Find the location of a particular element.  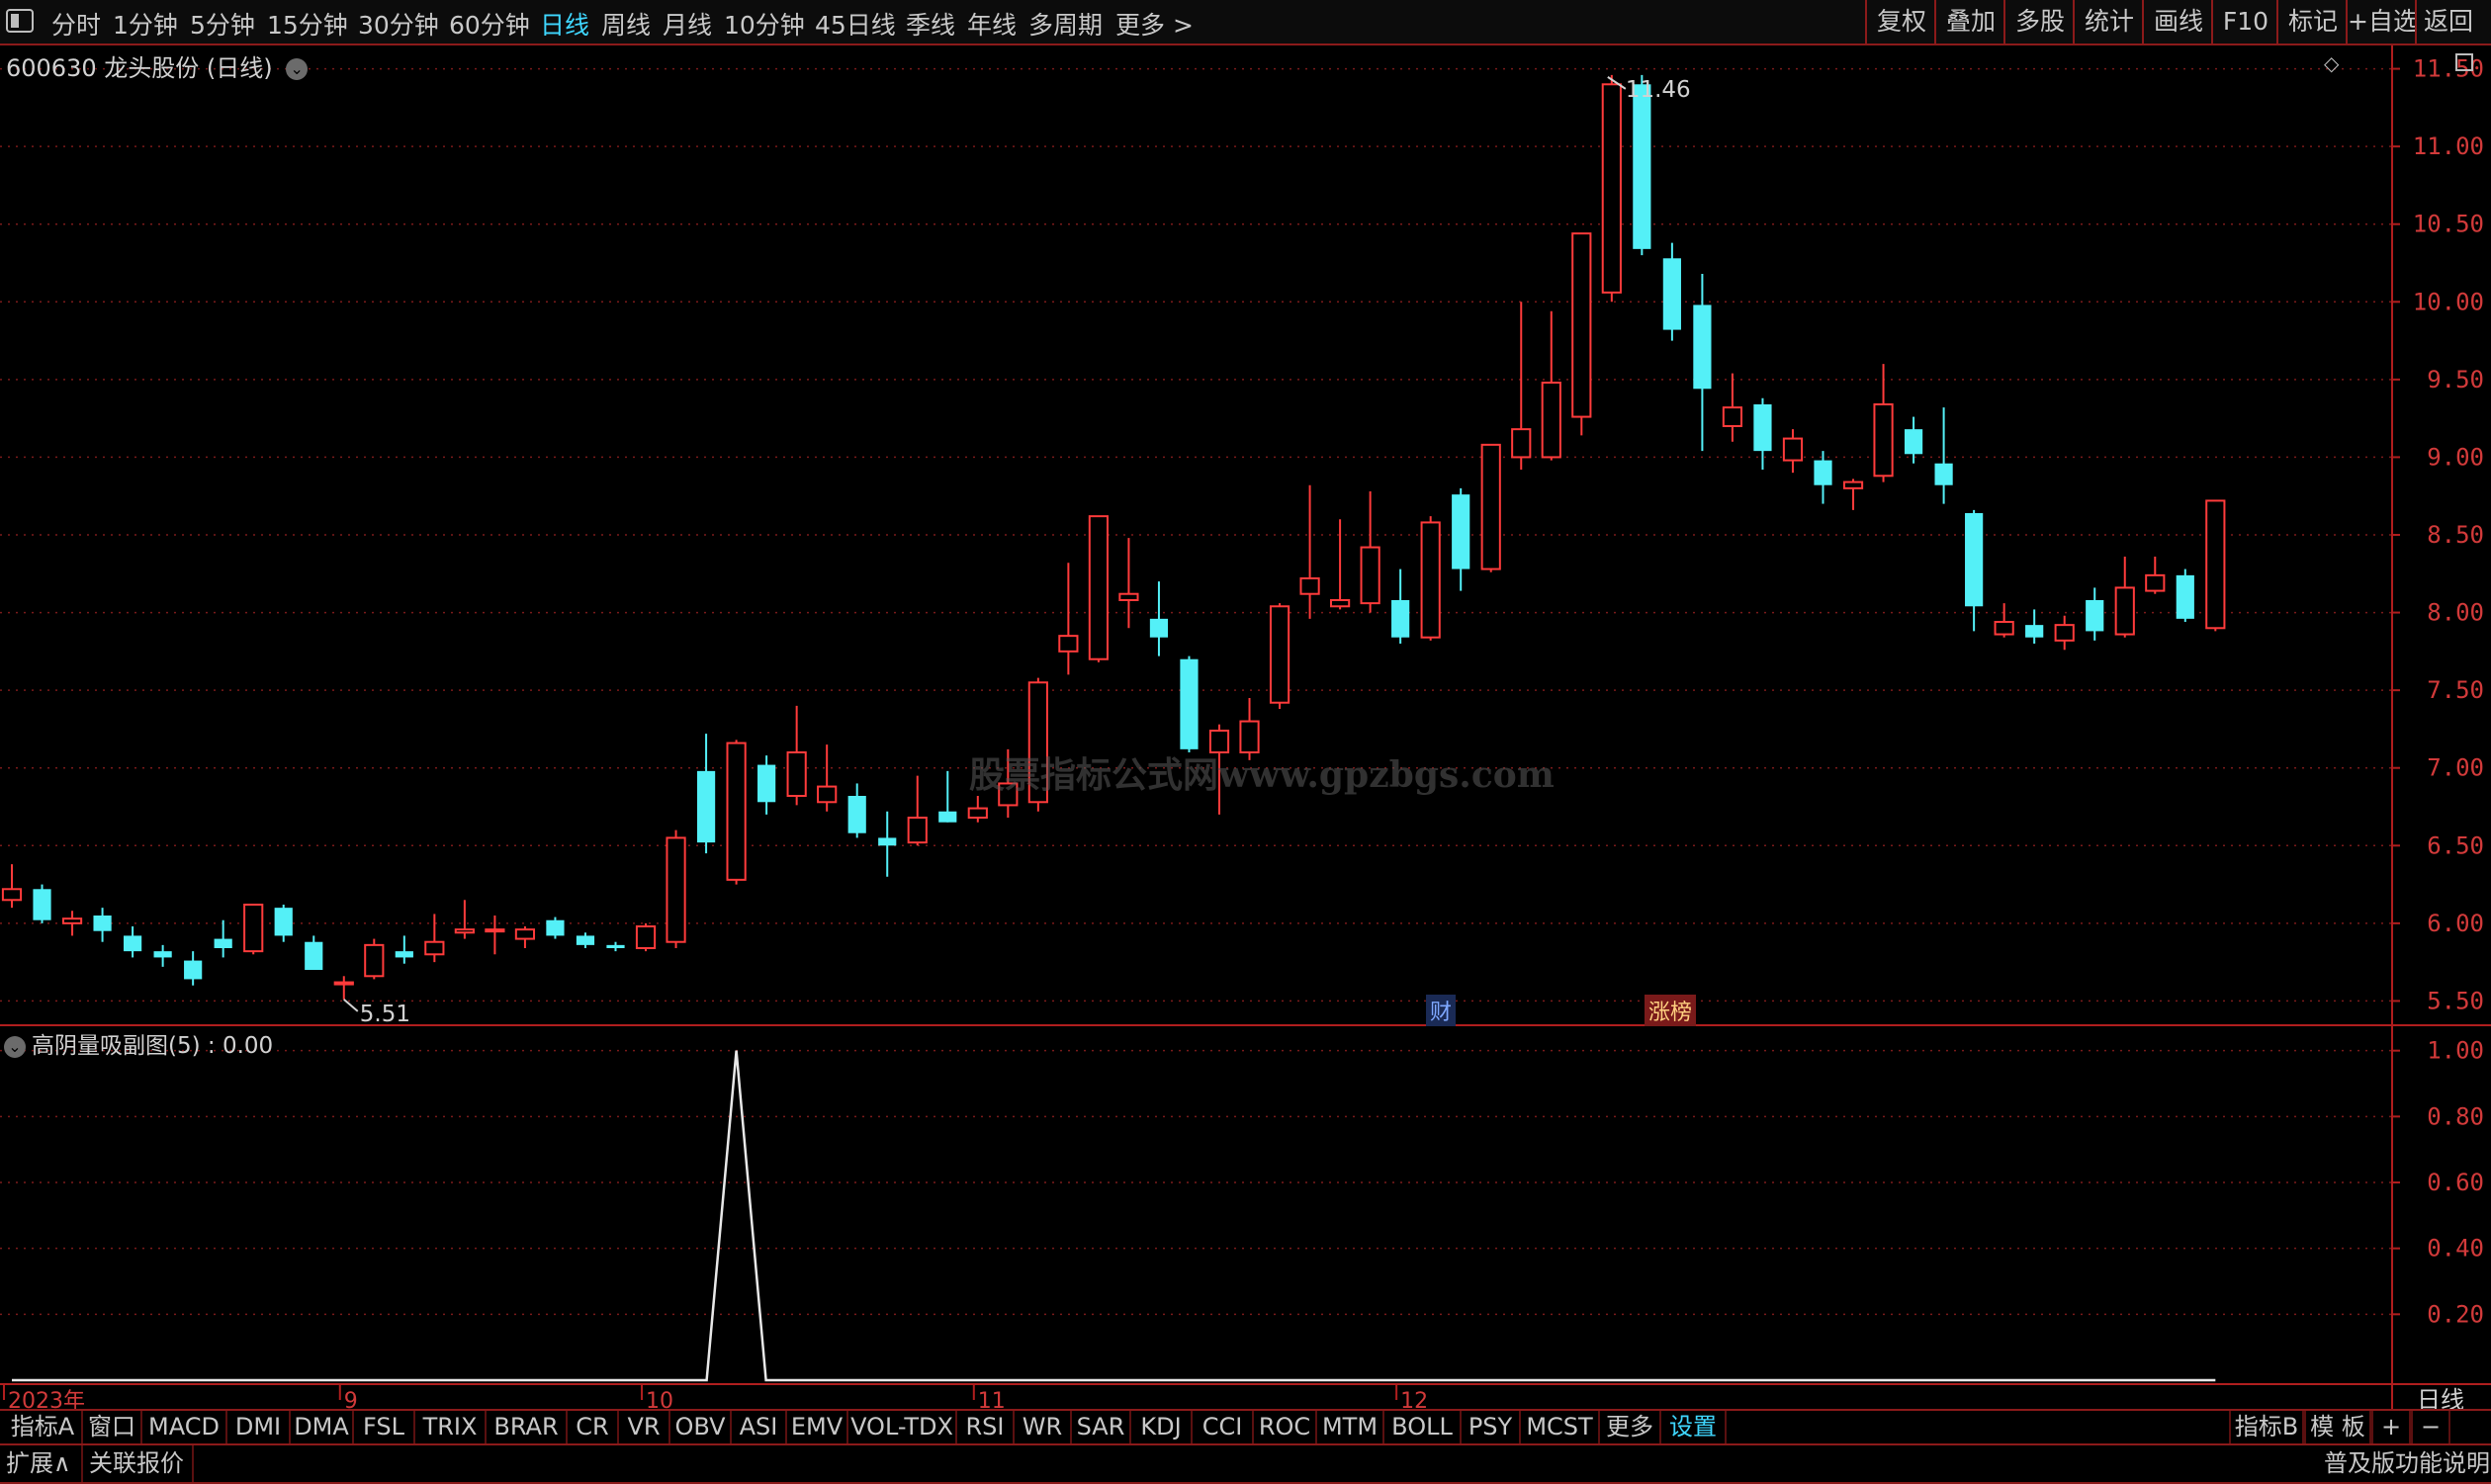

expand-button: 扩展∧ is located at coordinates (38, 1463).